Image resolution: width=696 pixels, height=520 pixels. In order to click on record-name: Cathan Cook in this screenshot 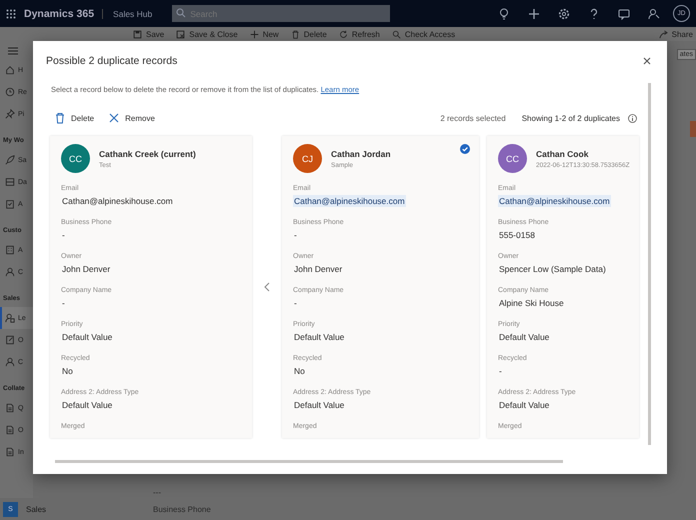, I will do `click(563, 153)`.